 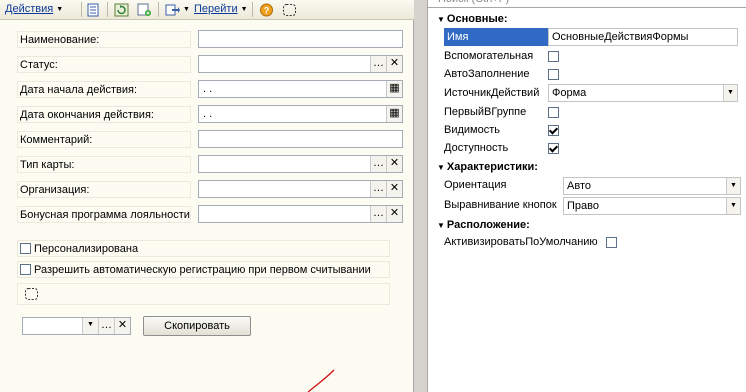 What do you see at coordinates (553, 56) in the screenshot?
I see `property-auxiliary-checkbox` at bounding box center [553, 56].